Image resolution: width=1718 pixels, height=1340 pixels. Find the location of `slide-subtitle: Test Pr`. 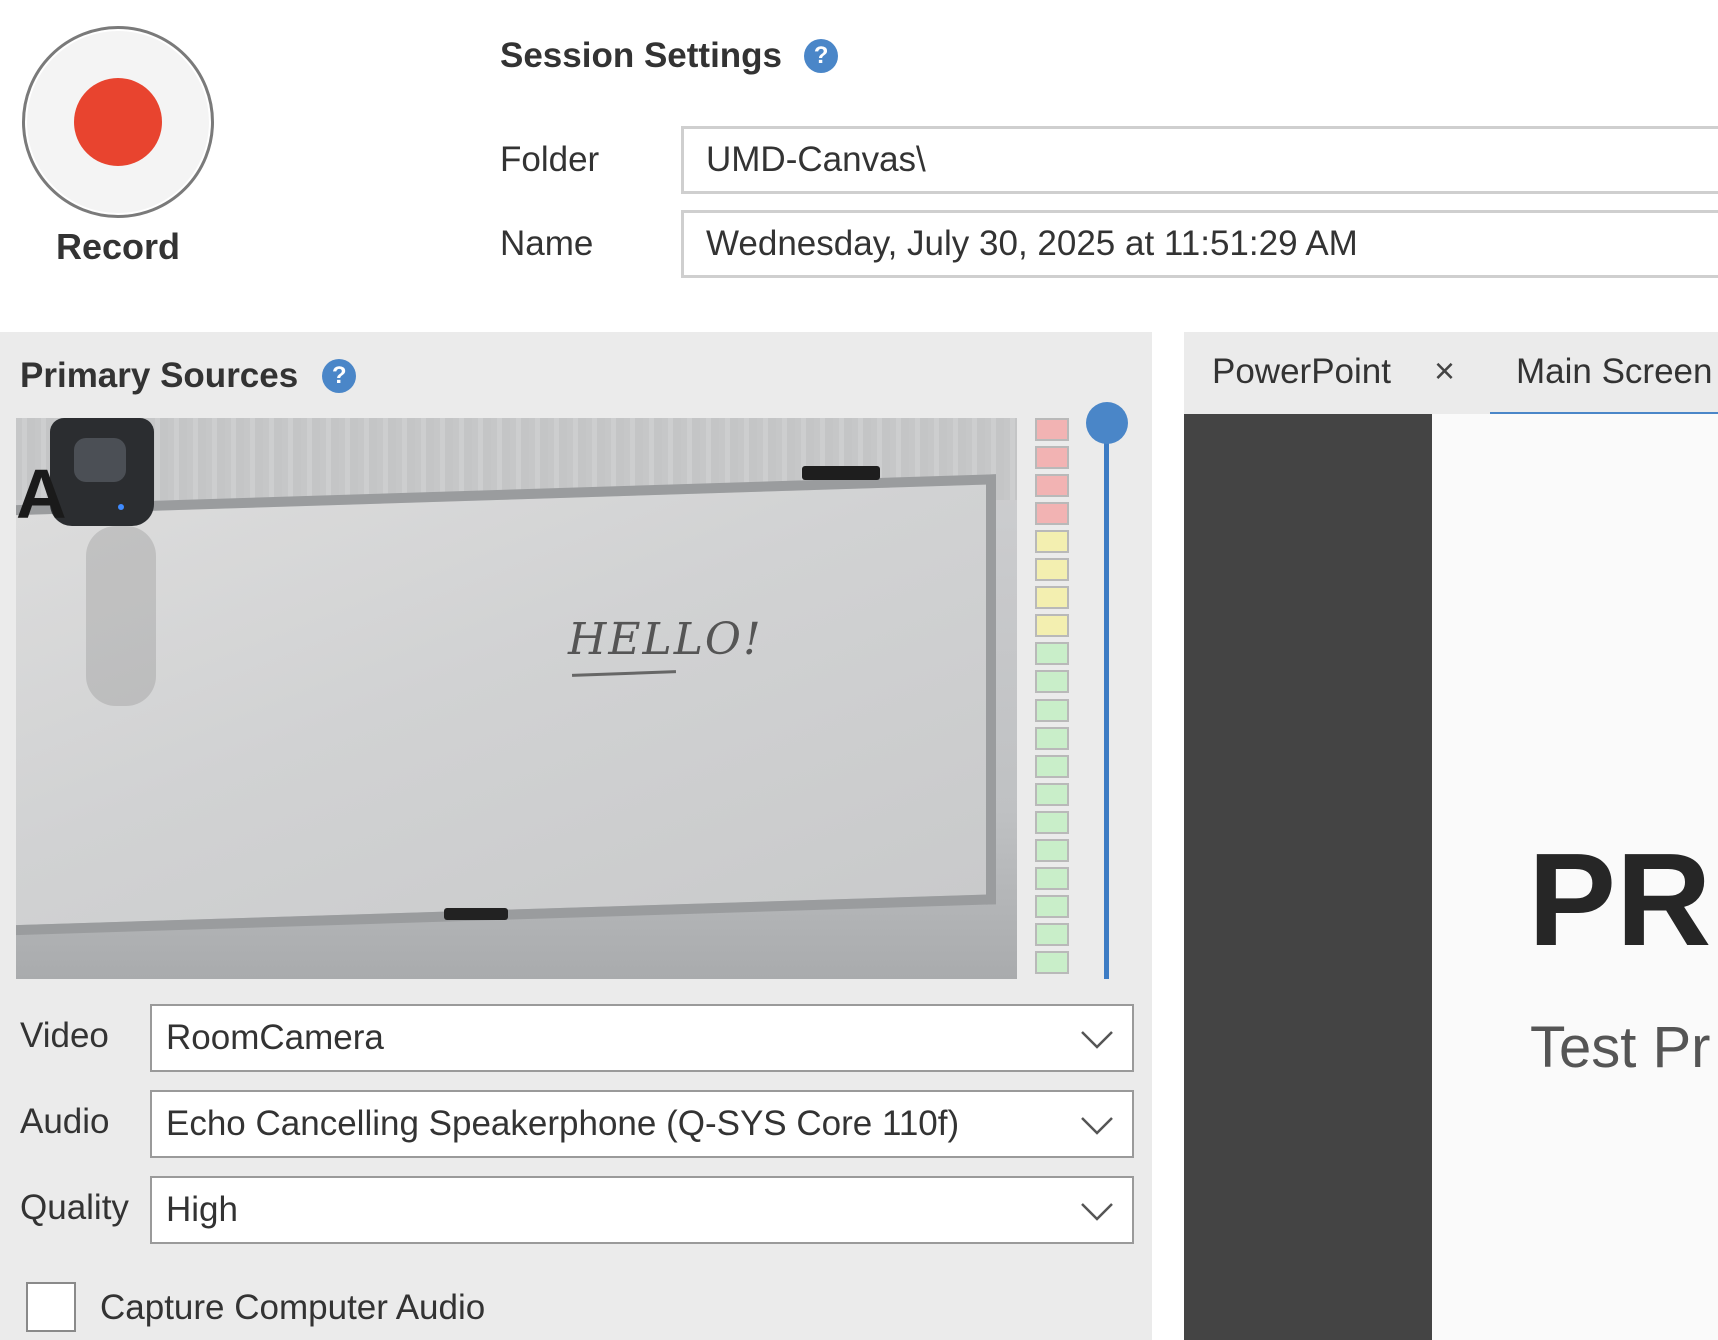

slide-subtitle: Test Pr is located at coordinates (1620, 1047).